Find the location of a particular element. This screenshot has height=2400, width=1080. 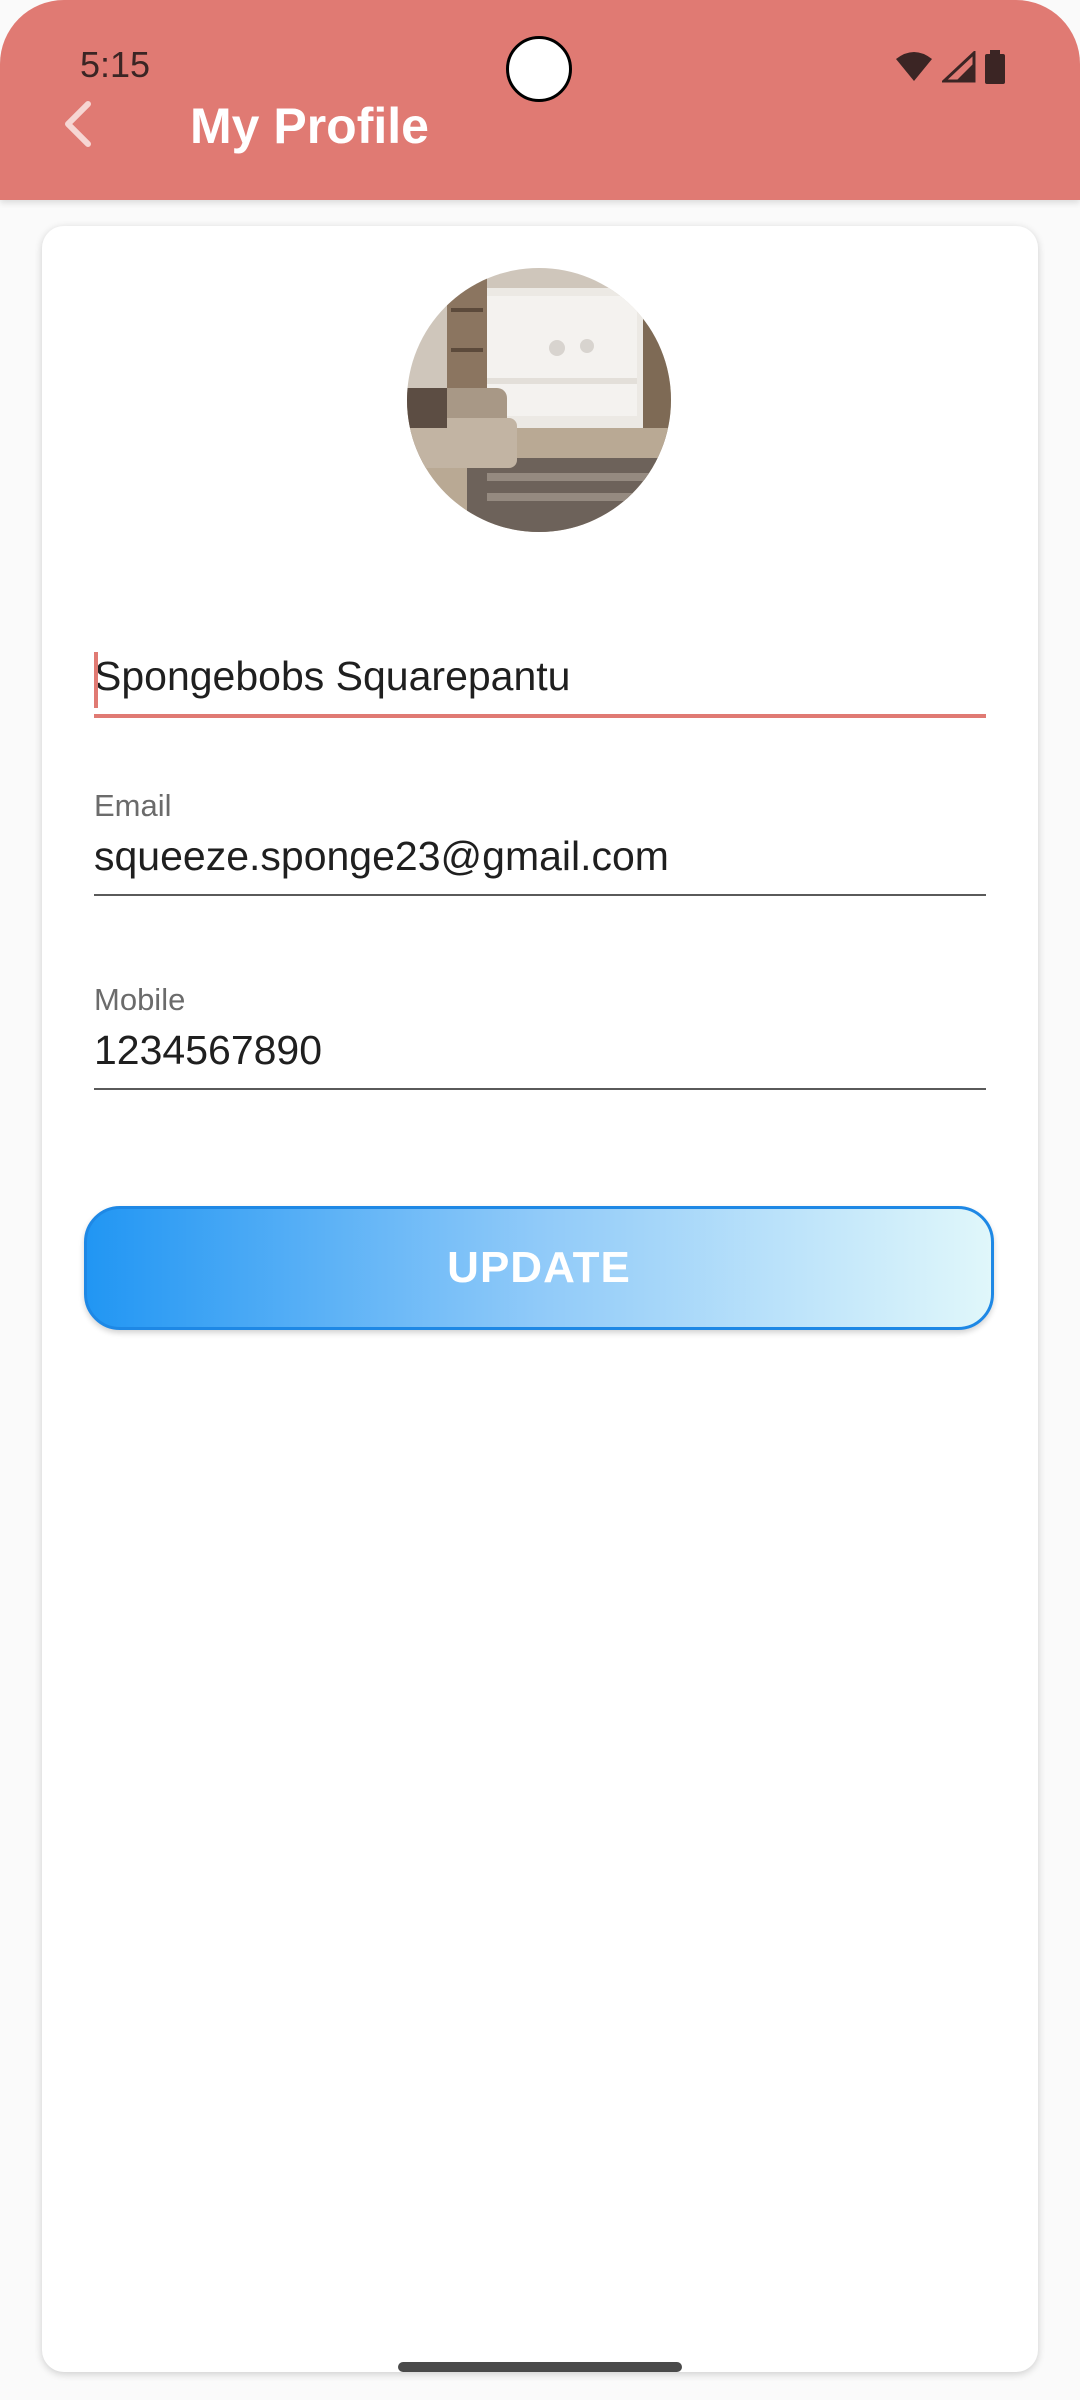

mobile-input is located at coordinates (540, 1050).